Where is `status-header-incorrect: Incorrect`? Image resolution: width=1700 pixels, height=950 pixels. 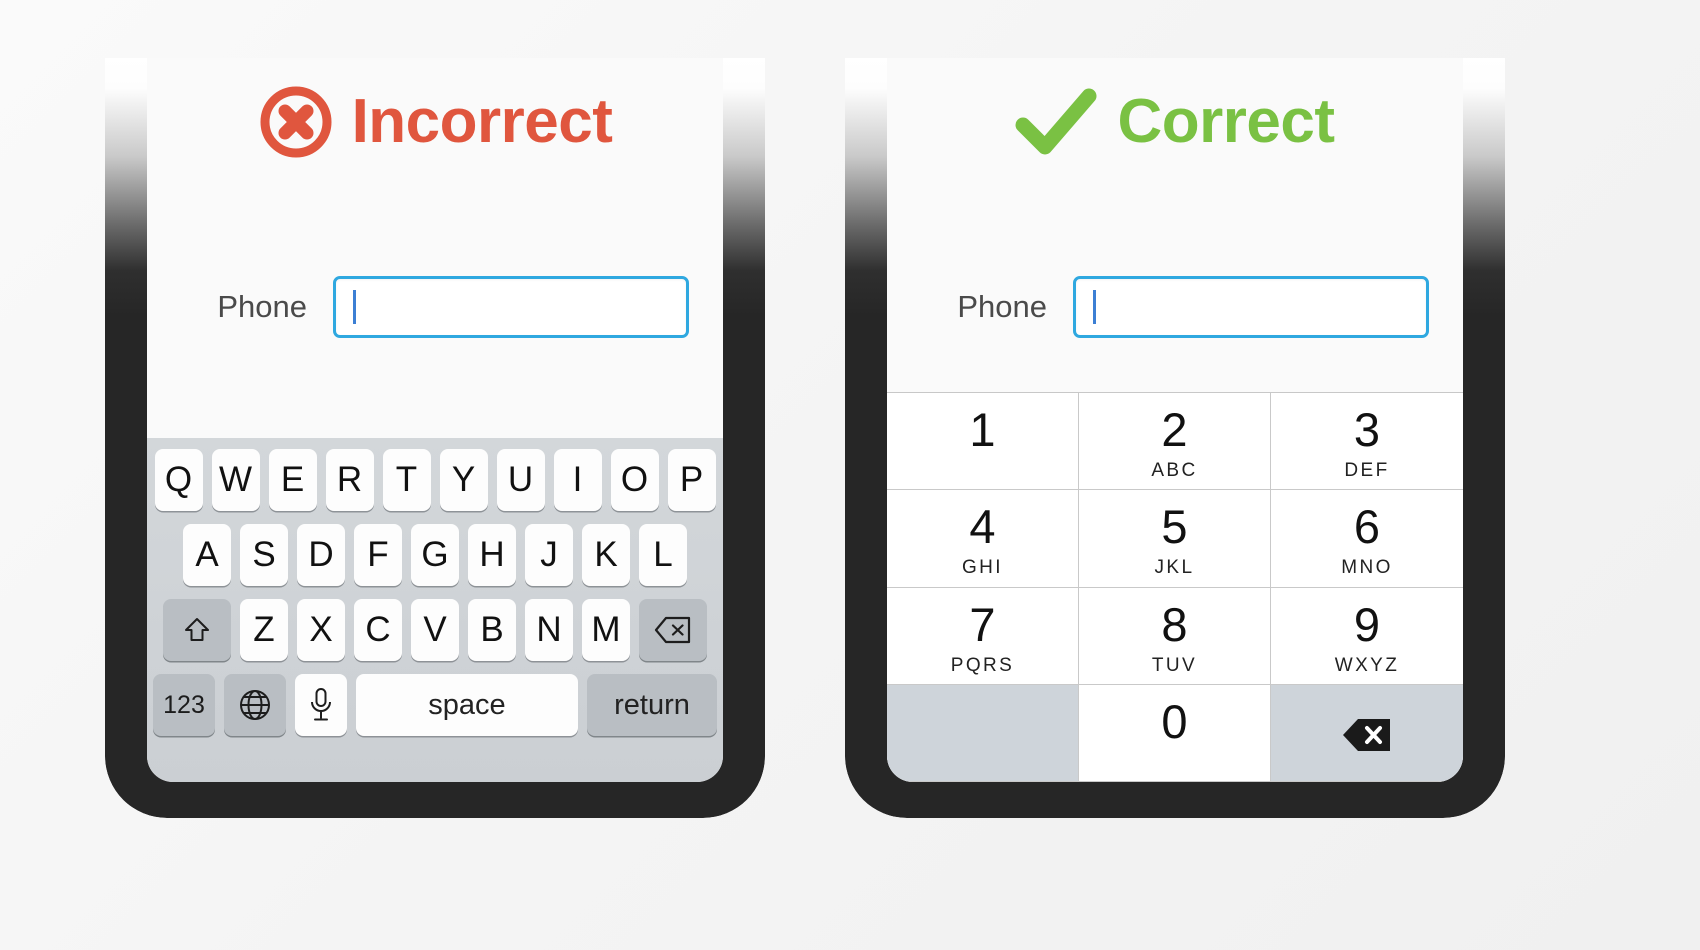 status-header-incorrect: Incorrect is located at coordinates (435, 122).